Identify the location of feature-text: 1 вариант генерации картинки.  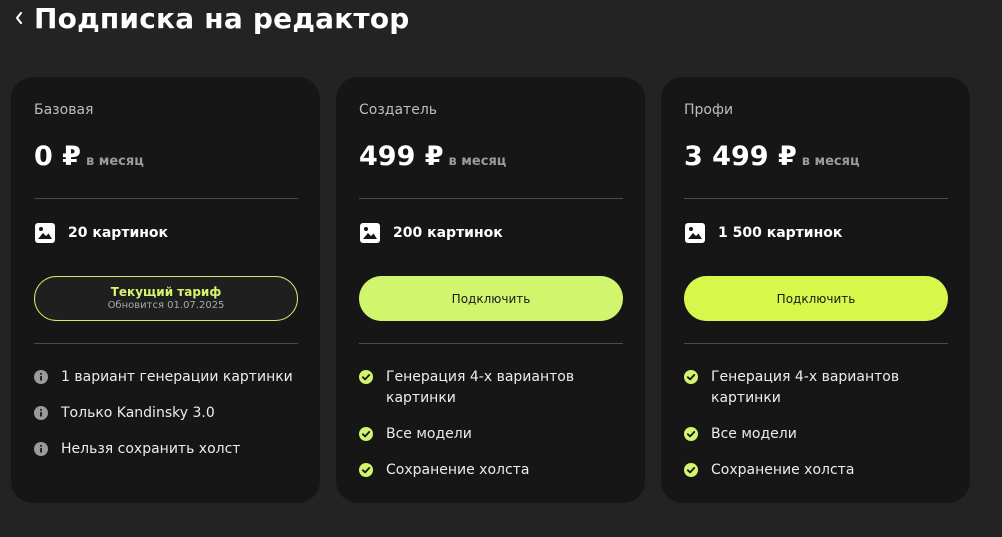
(177, 377).